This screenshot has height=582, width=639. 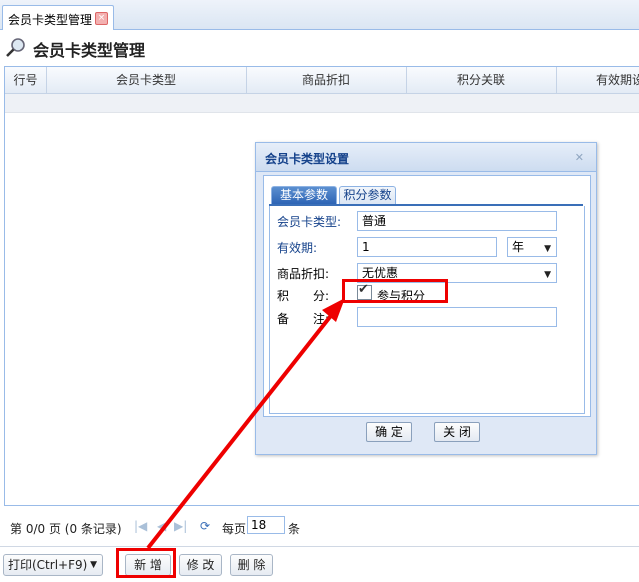 I want to click on validity-unit-select: 年 ▼, so click(x=532, y=247).